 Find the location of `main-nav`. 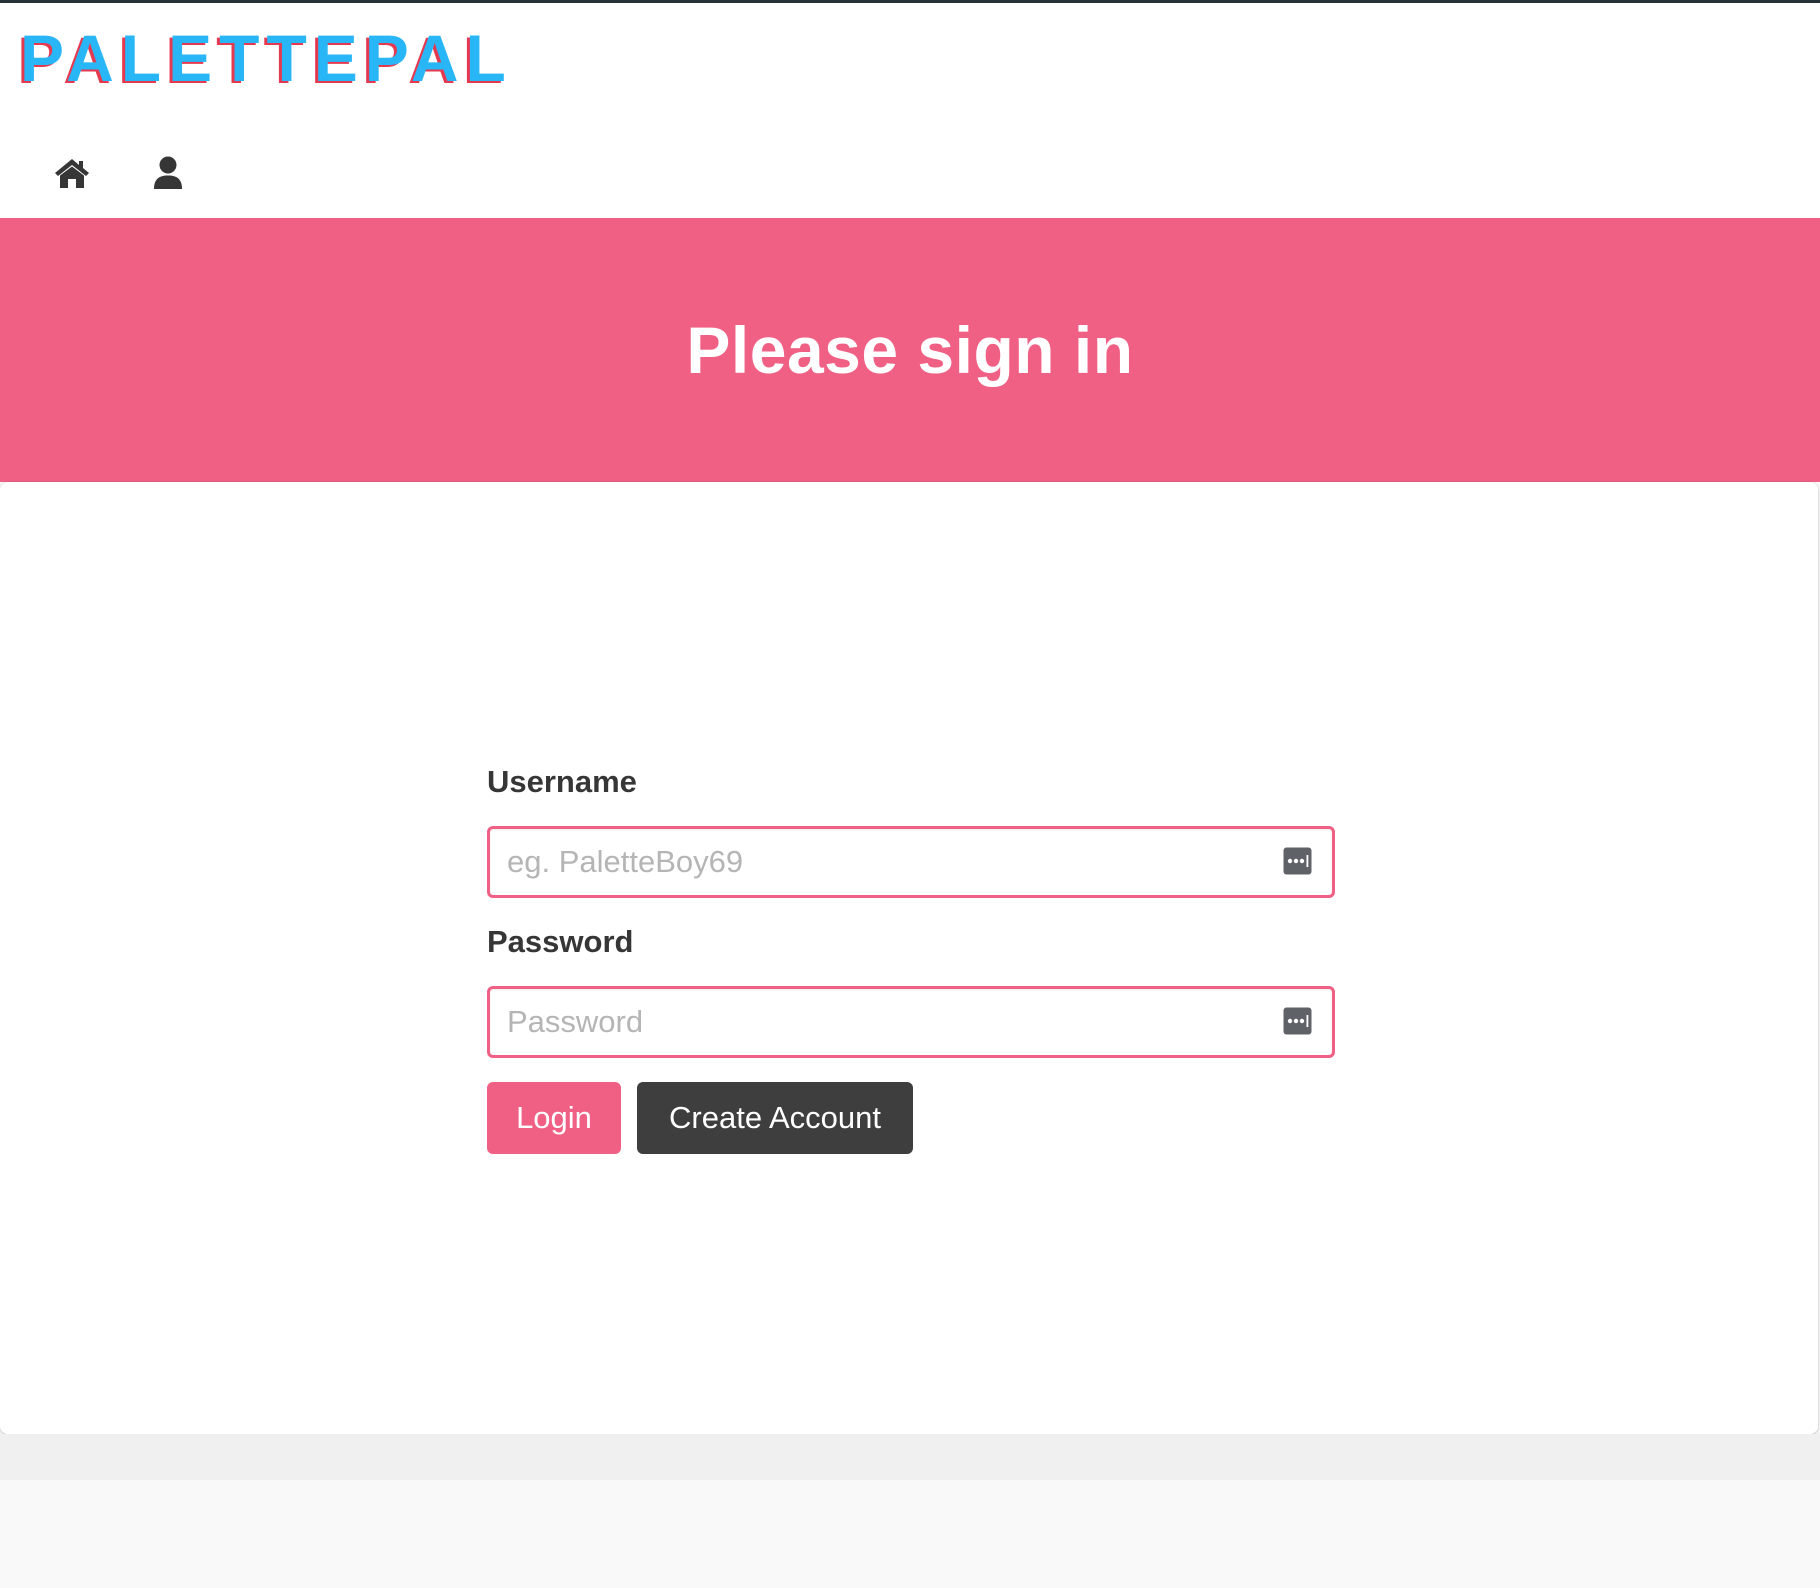

main-nav is located at coordinates (108, 173).